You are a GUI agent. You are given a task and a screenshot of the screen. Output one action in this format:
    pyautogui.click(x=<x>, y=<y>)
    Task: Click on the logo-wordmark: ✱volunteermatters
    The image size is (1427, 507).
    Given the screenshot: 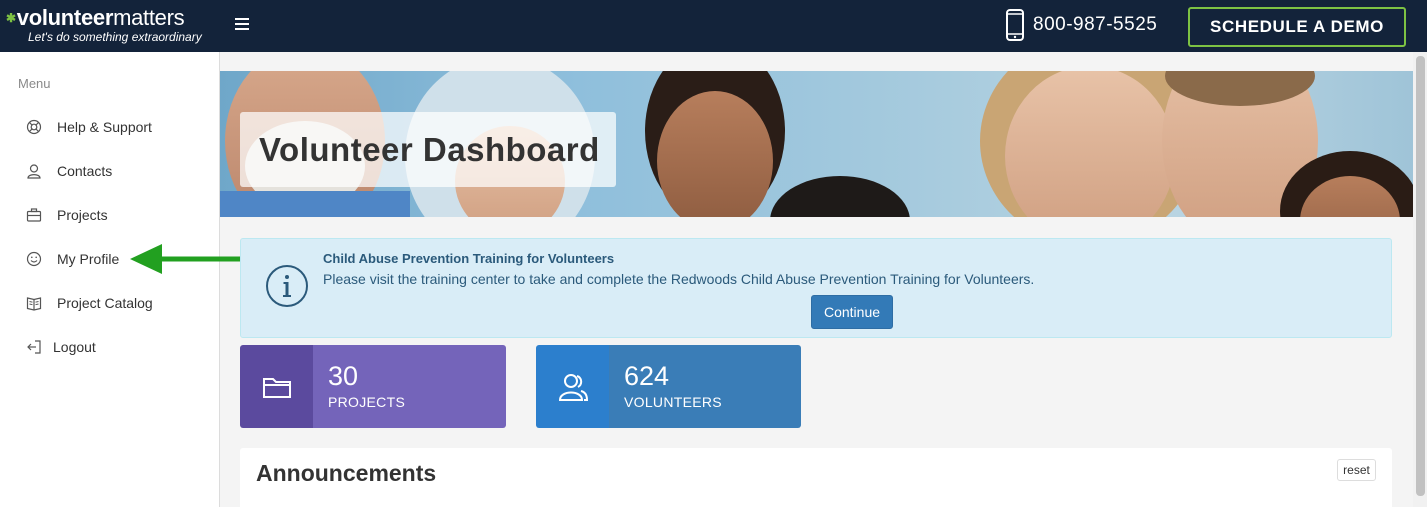 What is the action you would take?
    pyautogui.click(x=113, y=18)
    